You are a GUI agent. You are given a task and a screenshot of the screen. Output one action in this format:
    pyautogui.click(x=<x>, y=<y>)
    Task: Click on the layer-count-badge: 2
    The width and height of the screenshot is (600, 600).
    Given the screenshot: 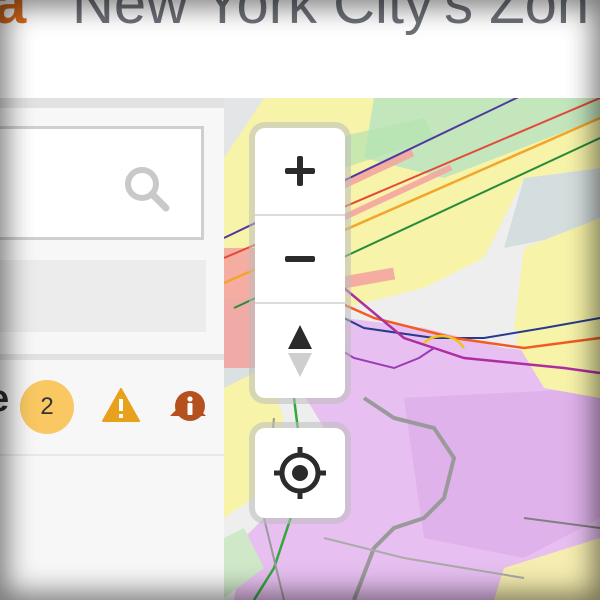 What is the action you would take?
    pyautogui.click(x=47, y=407)
    